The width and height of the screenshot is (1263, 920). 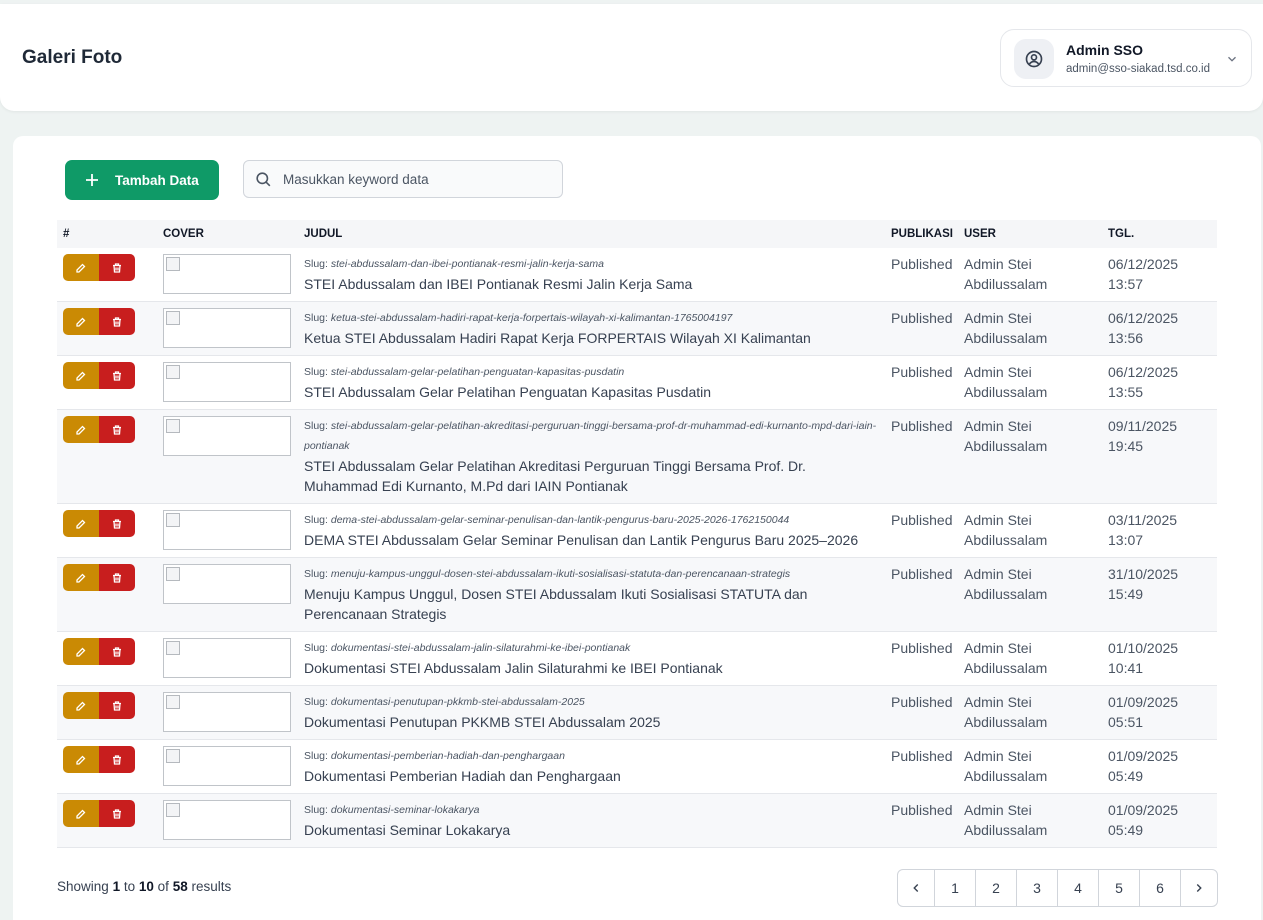 What do you see at coordinates (418, 179) in the screenshot?
I see `search-input` at bounding box center [418, 179].